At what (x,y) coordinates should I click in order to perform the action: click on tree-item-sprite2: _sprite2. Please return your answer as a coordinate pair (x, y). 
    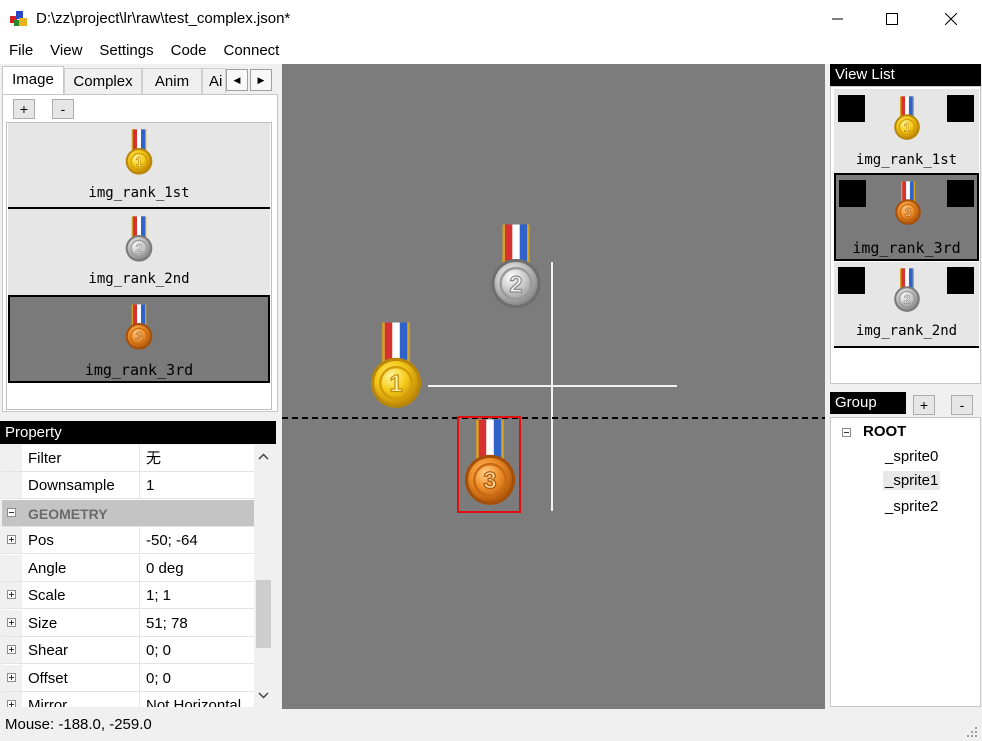
    Looking at the image, I should click on (911, 506).